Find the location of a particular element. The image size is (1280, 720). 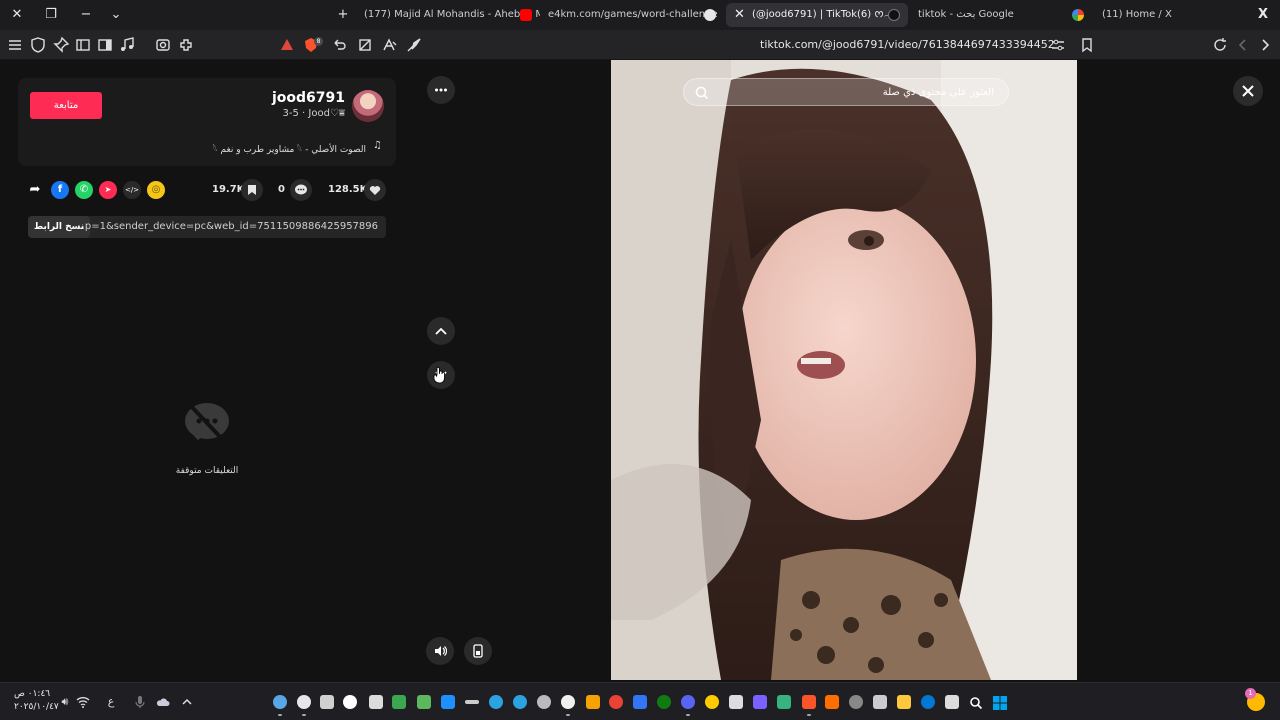

tab-google-search: tiktok - بحث Google is located at coordinates (1001, 15).